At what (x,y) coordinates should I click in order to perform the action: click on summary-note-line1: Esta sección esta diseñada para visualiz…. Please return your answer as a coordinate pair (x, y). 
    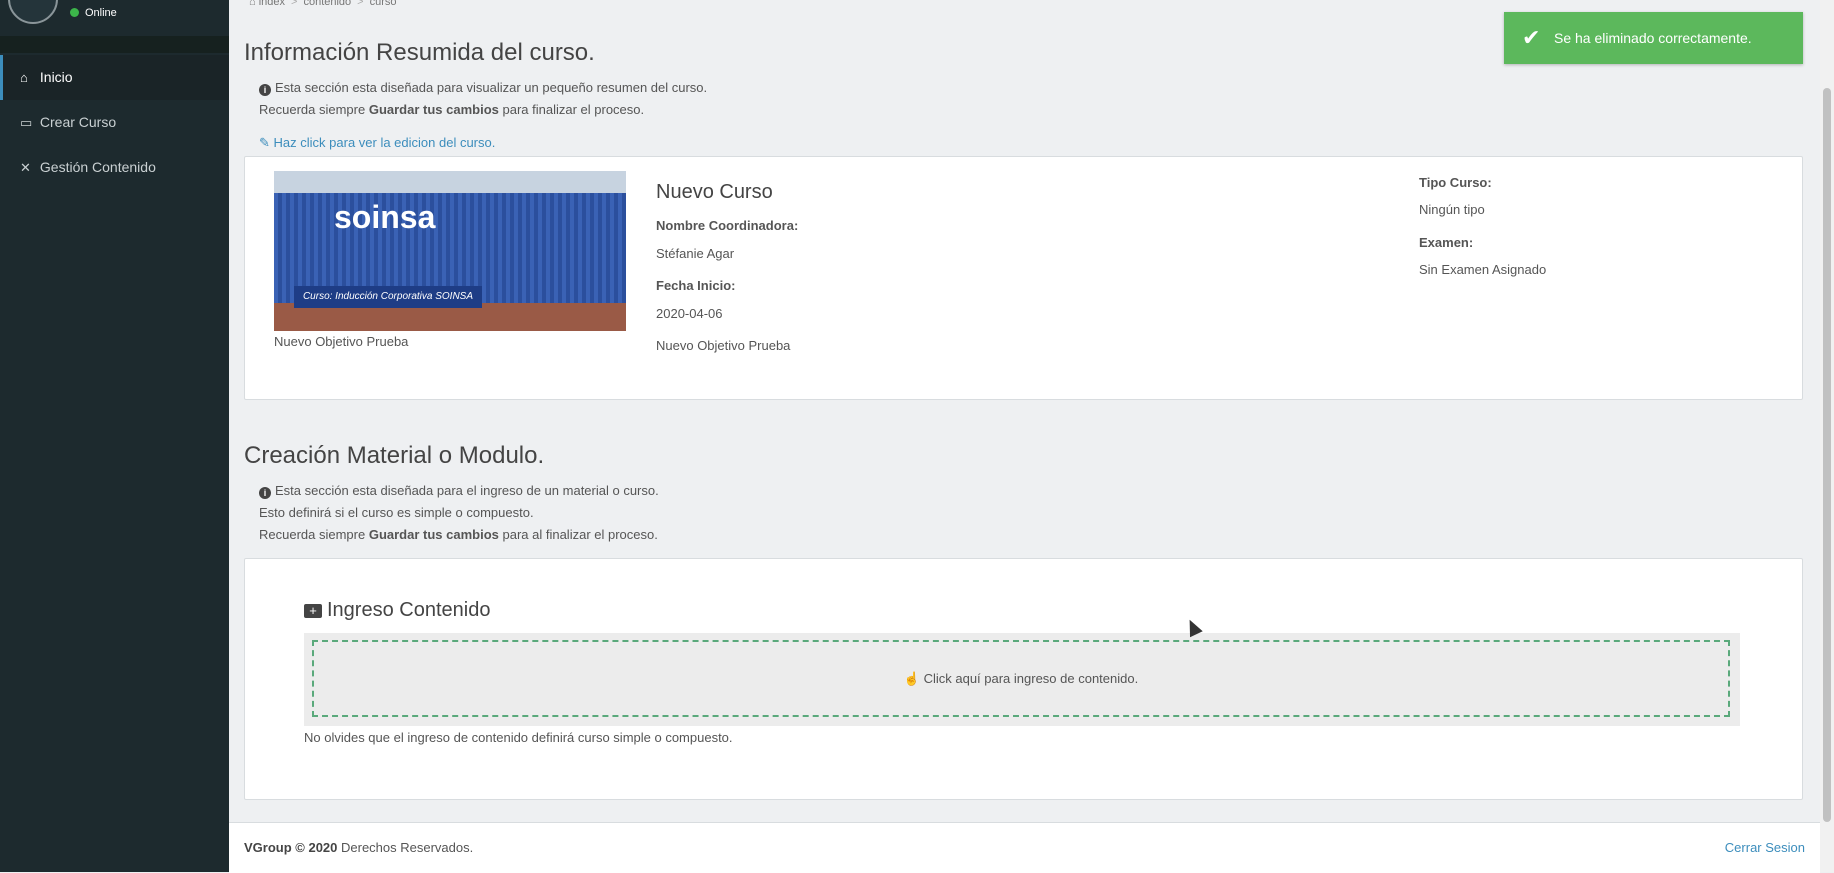
    Looking at the image, I should click on (491, 87).